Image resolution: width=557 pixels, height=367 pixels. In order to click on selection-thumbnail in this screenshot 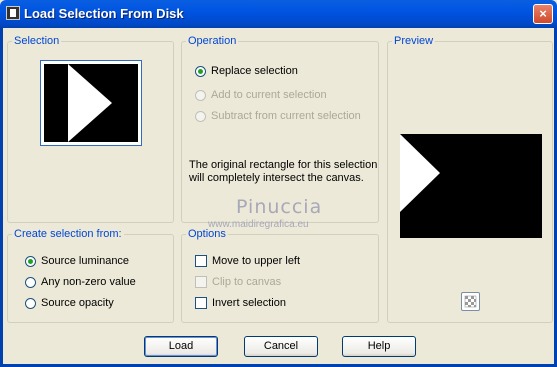, I will do `click(91, 103)`.